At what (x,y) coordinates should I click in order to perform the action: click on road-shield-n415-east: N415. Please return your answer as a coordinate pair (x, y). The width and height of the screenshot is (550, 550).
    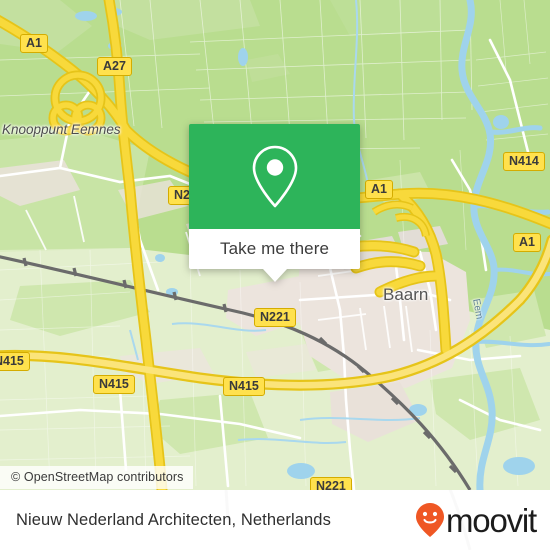
    Looking at the image, I should click on (244, 386).